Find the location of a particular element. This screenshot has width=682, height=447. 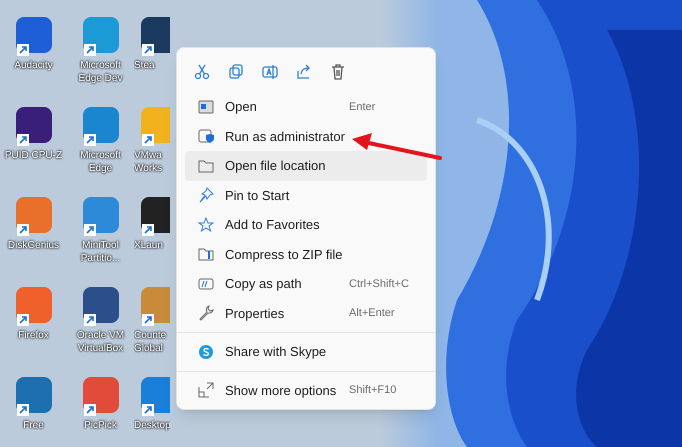

menu-item: Share with Skype is located at coordinates (306, 351).